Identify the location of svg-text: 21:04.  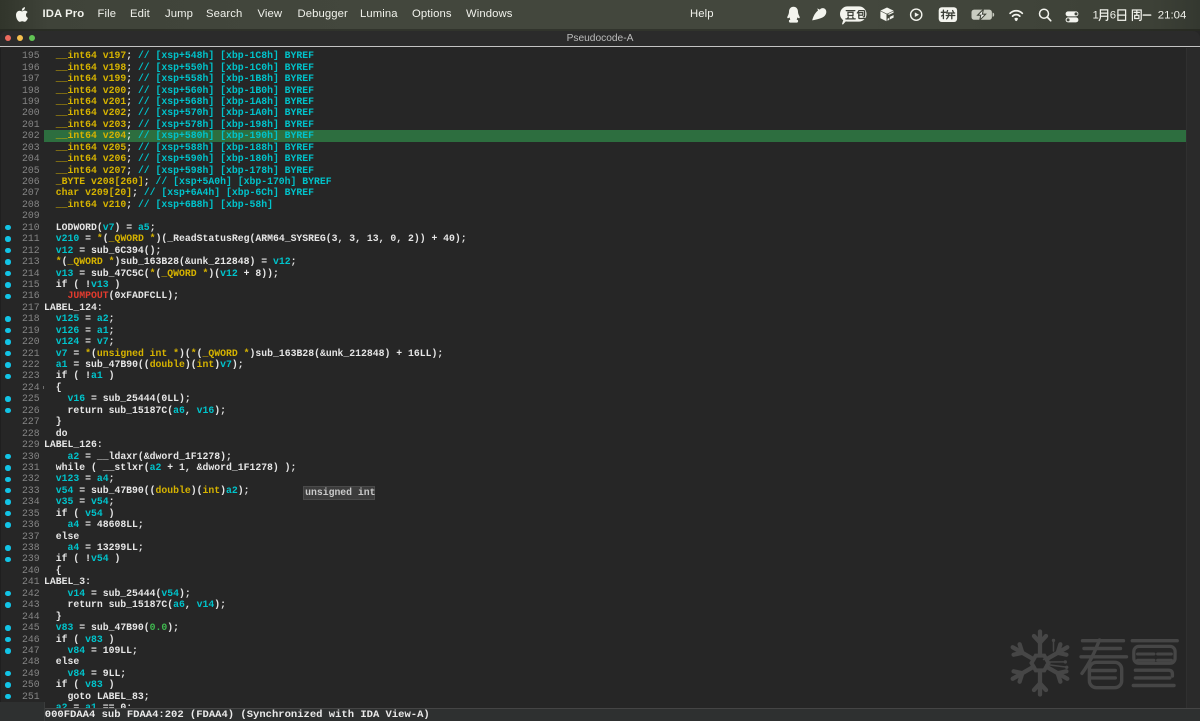
(1172, 16).